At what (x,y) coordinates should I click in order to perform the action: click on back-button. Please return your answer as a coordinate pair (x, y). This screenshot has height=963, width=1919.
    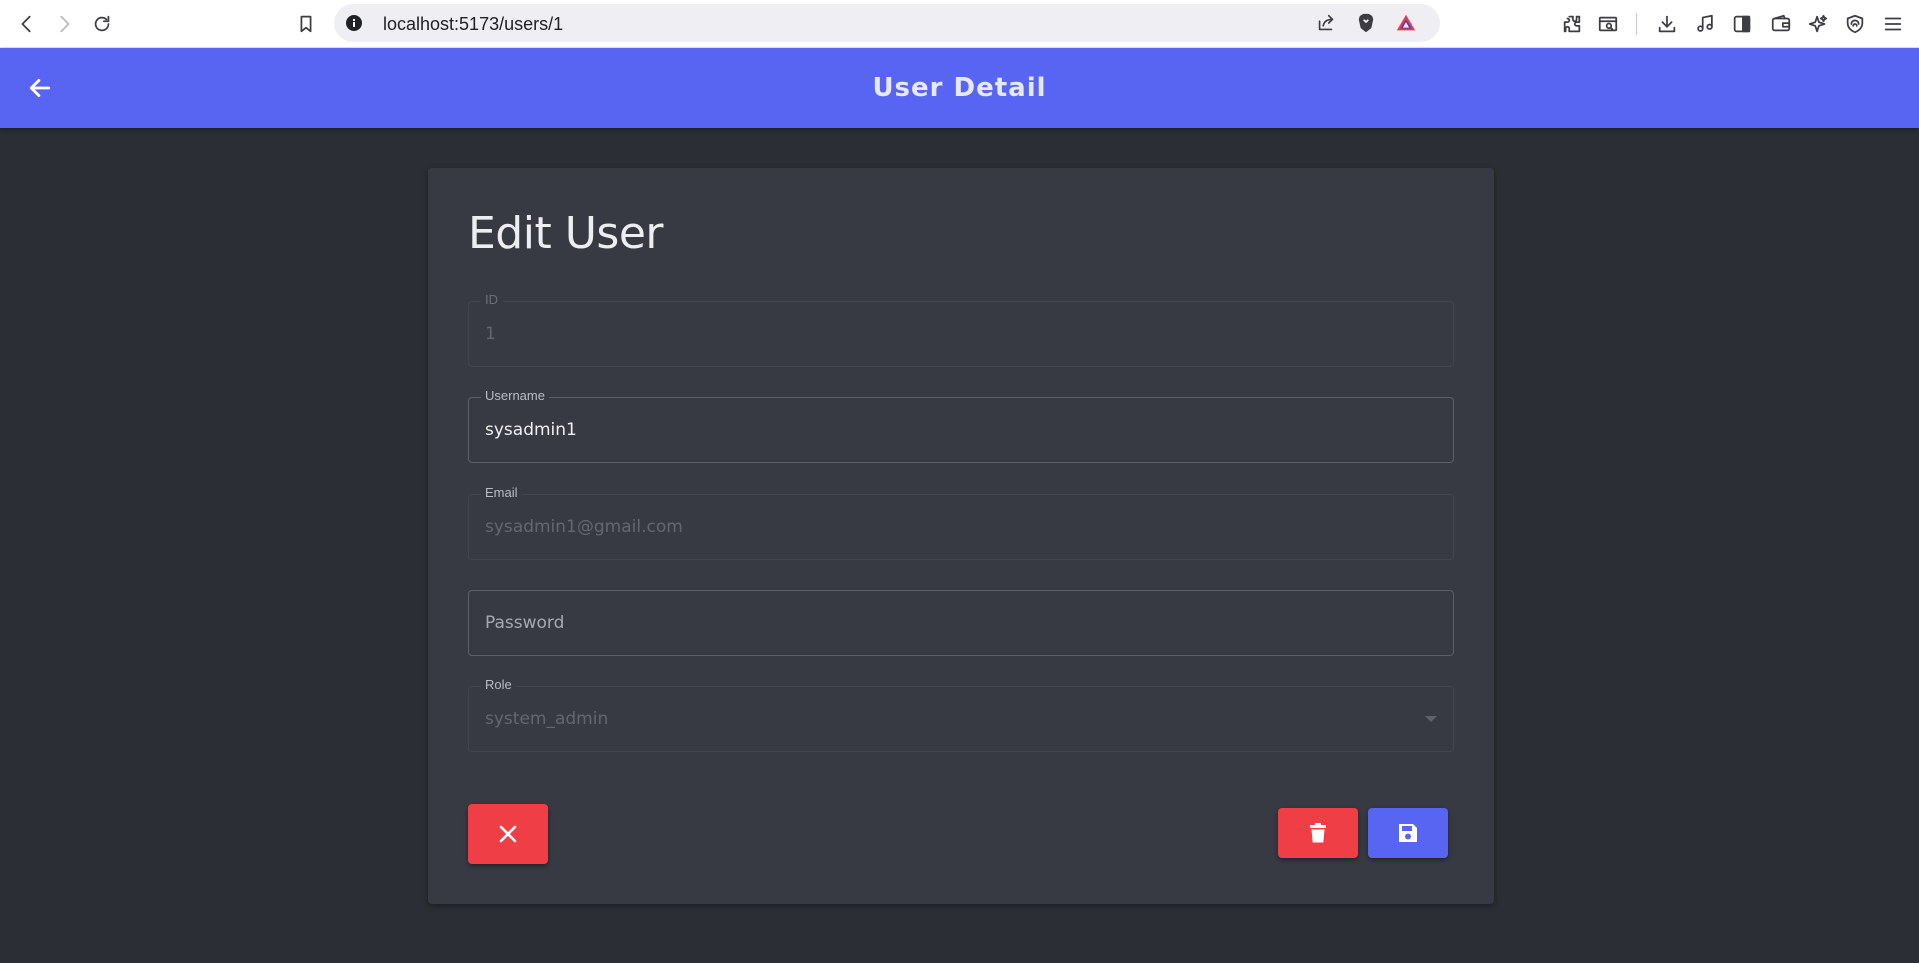
    Looking at the image, I should click on (40, 88).